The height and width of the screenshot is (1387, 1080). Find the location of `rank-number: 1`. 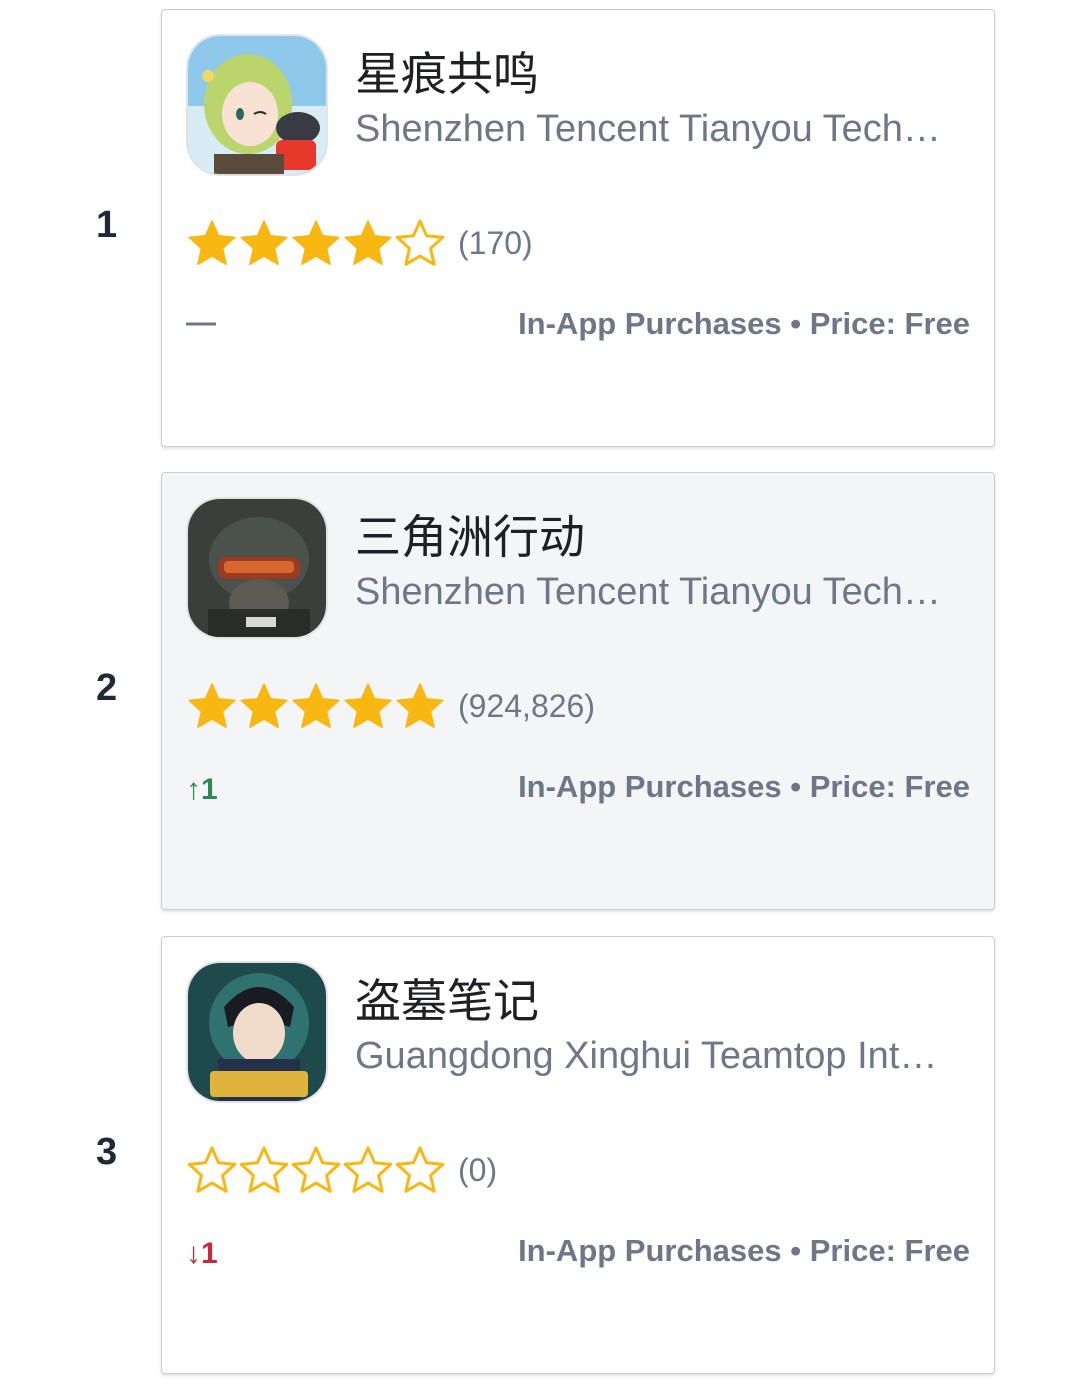

rank-number: 1 is located at coordinates (107, 225).